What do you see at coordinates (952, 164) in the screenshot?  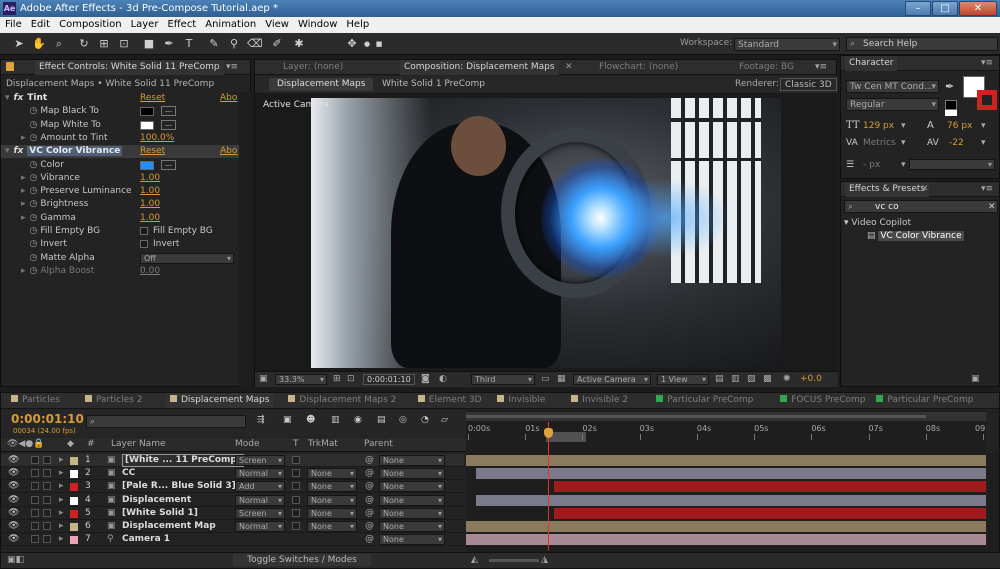 I see `stroke-type-select` at bounding box center [952, 164].